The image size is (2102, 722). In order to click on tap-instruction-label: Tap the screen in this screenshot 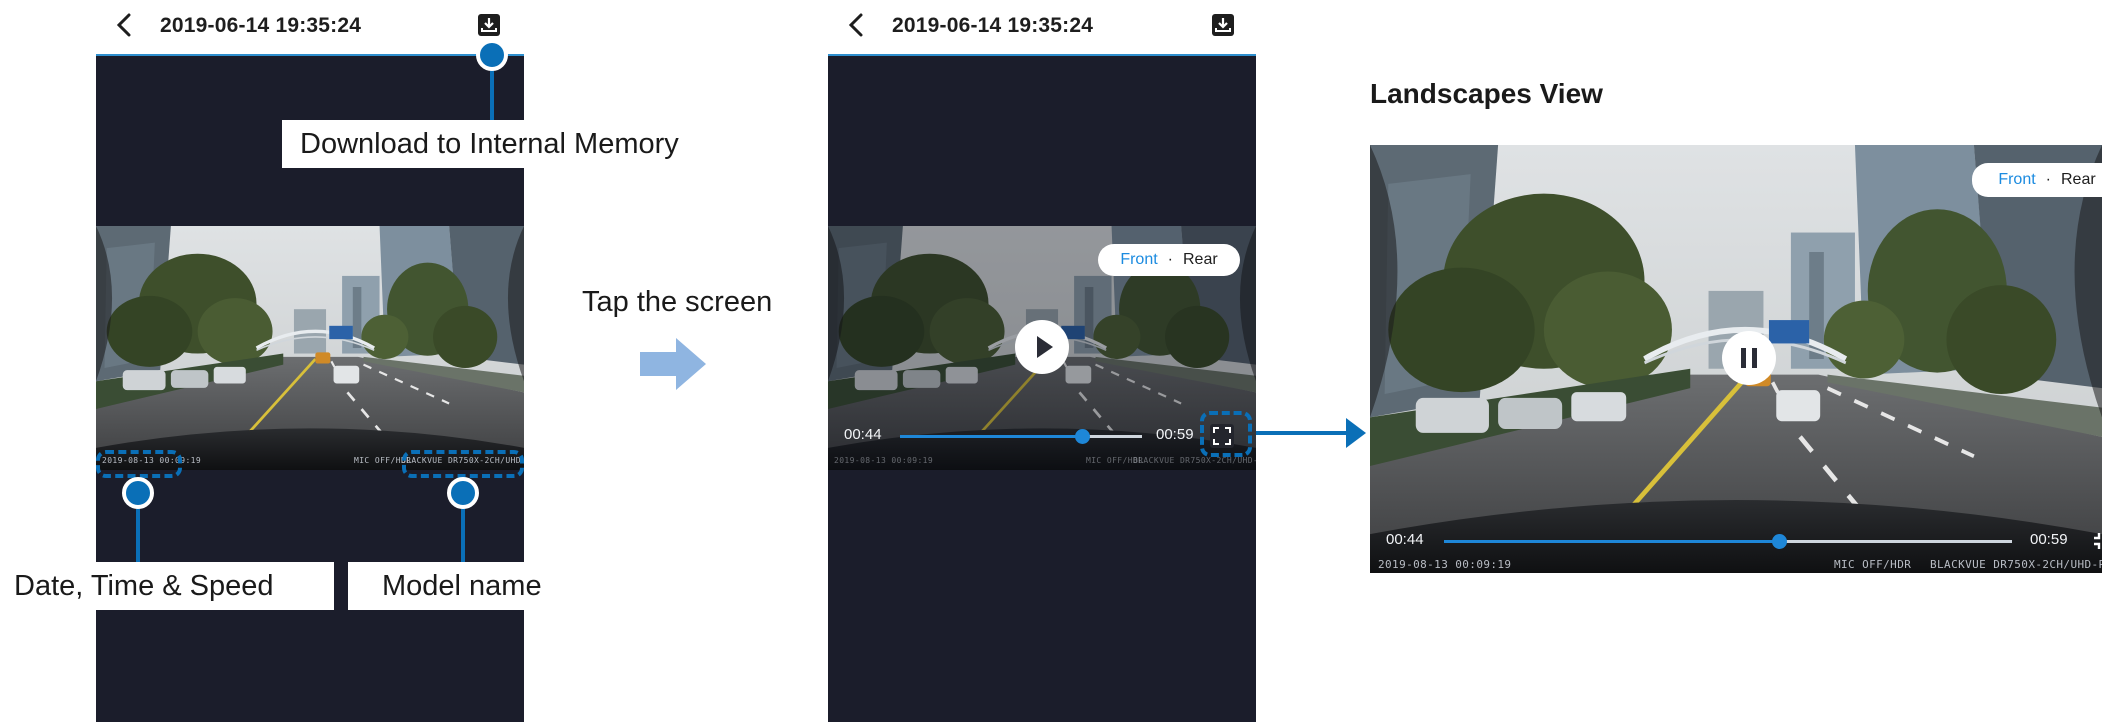, I will do `click(677, 302)`.